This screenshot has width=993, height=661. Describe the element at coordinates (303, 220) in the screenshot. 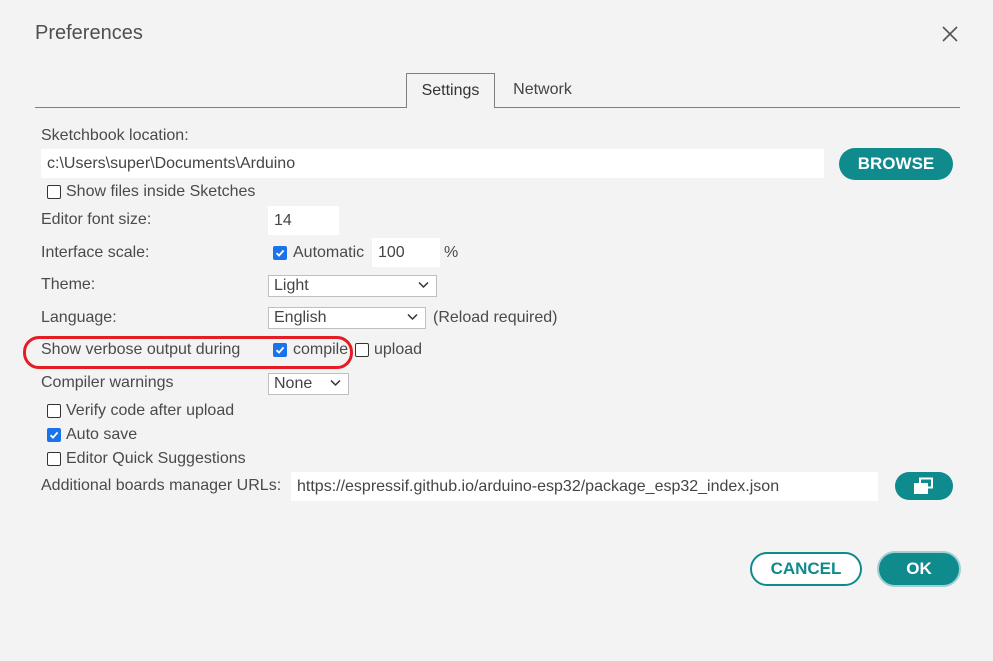

I see `editor-font-input: 14` at that location.